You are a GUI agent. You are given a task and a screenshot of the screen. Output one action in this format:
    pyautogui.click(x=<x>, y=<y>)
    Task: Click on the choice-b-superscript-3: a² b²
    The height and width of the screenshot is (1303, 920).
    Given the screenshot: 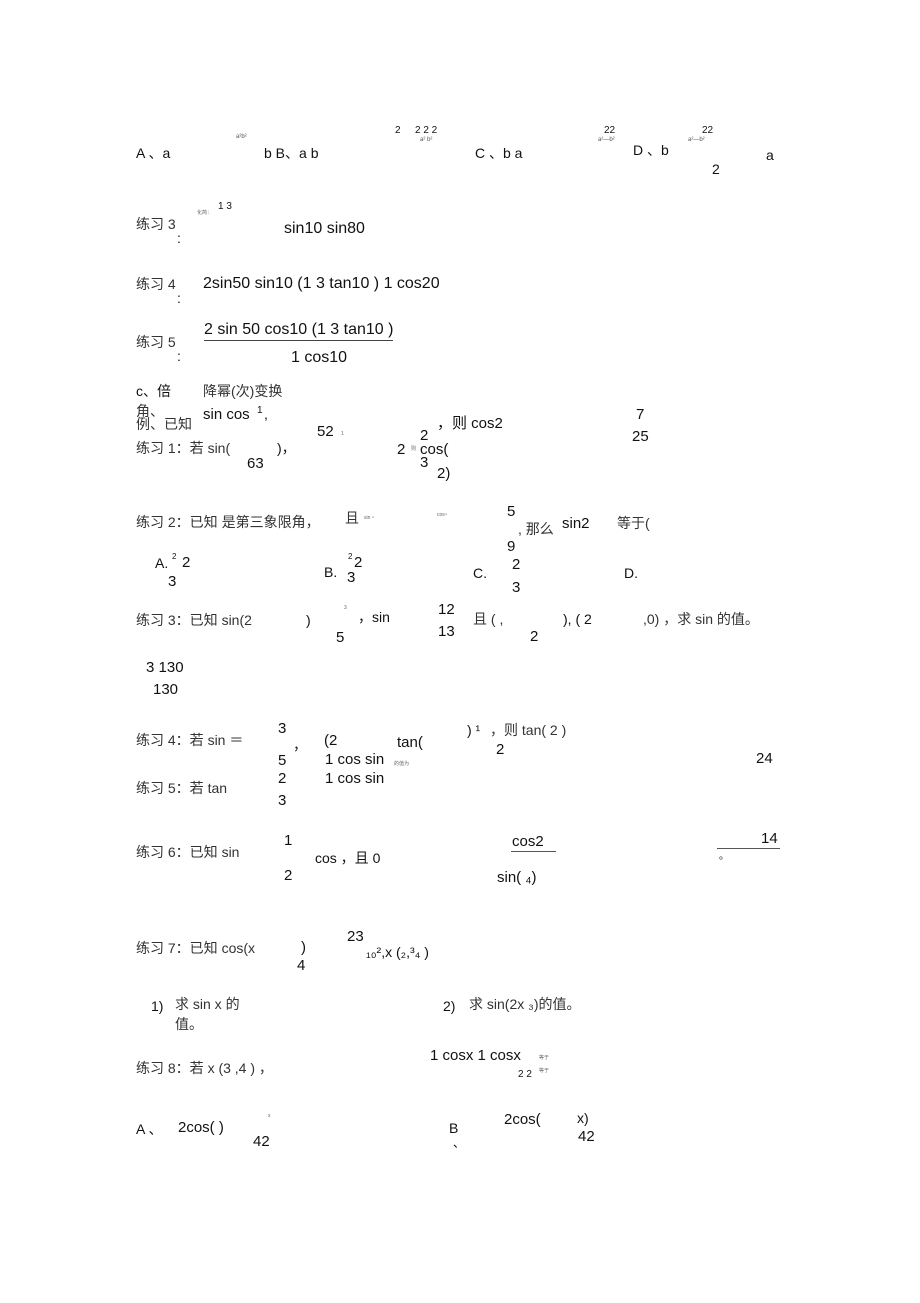 What is the action you would take?
    pyautogui.click(x=426, y=140)
    